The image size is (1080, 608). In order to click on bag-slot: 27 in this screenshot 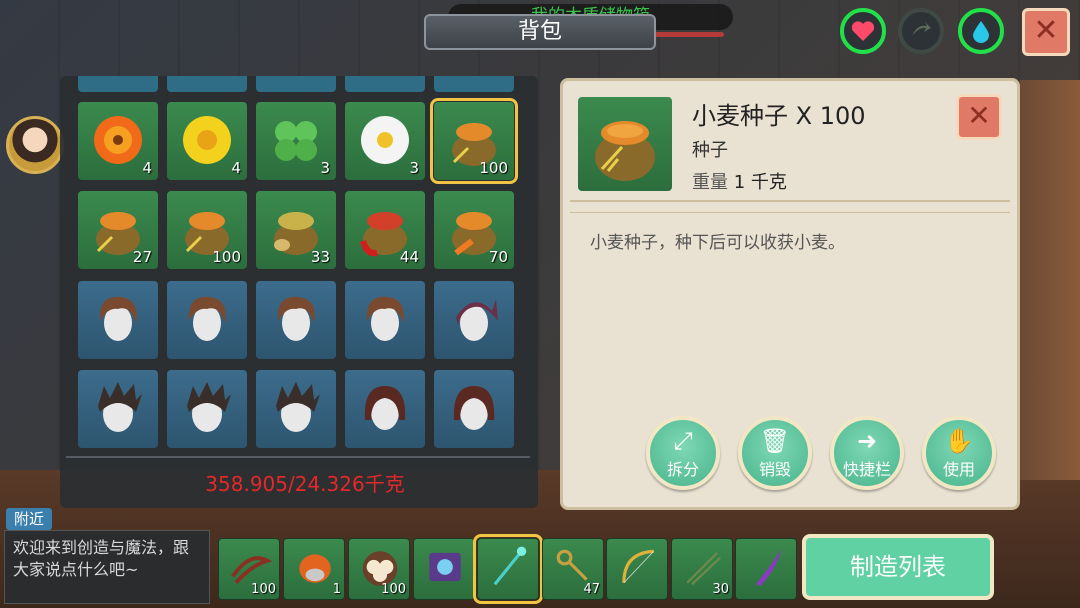, I will do `click(118, 230)`.